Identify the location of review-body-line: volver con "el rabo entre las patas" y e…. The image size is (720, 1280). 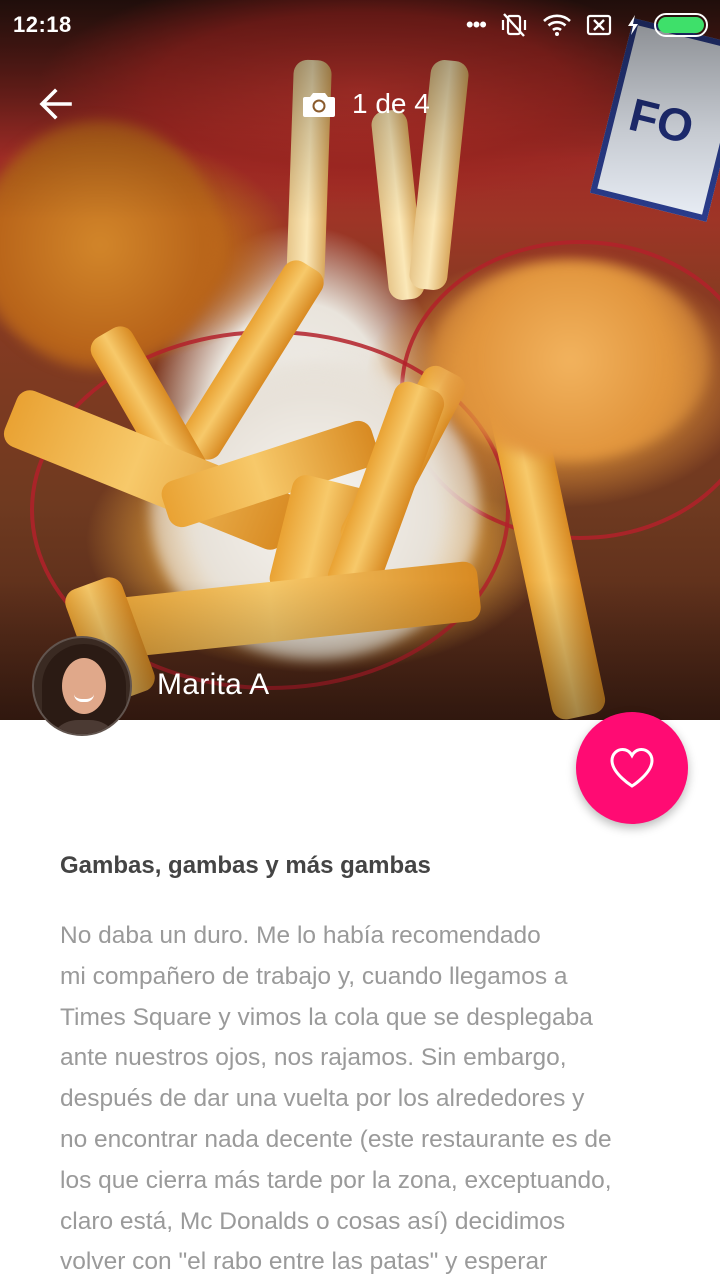
(304, 1262).